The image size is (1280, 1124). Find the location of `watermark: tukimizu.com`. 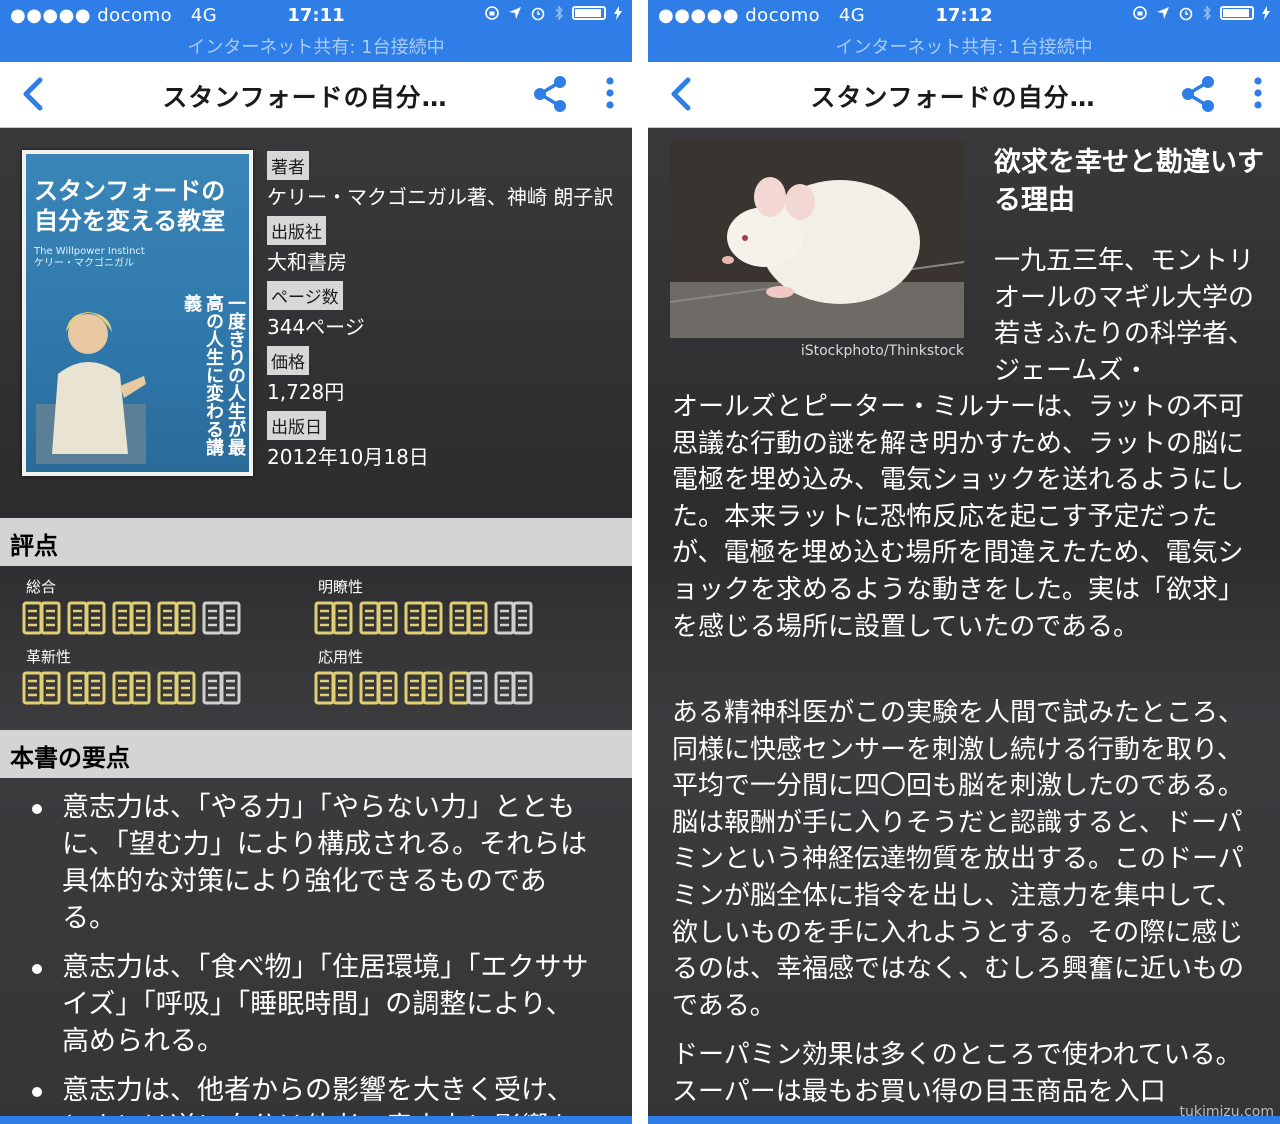

watermark: tukimizu.com is located at coordinates (1226, 1112).